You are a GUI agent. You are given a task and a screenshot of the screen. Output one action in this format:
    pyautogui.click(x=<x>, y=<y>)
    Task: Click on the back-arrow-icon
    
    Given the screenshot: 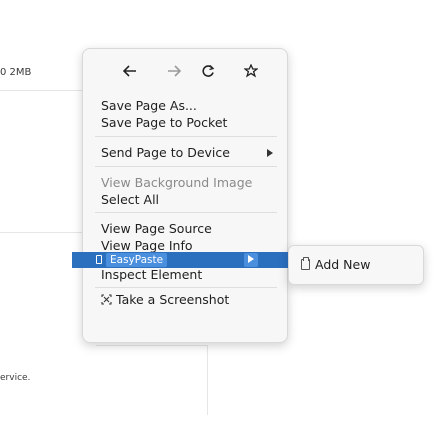 What is the action you would take?
    pyautogui.click(x=129, y=71)
    